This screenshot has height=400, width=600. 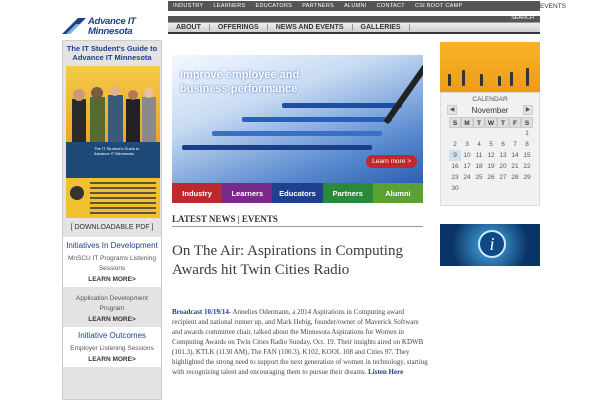 What do you see at coordinates (398, 193) in the screenshot?
I see `category-alumni: Alumni` at bounding box center [398, 193].